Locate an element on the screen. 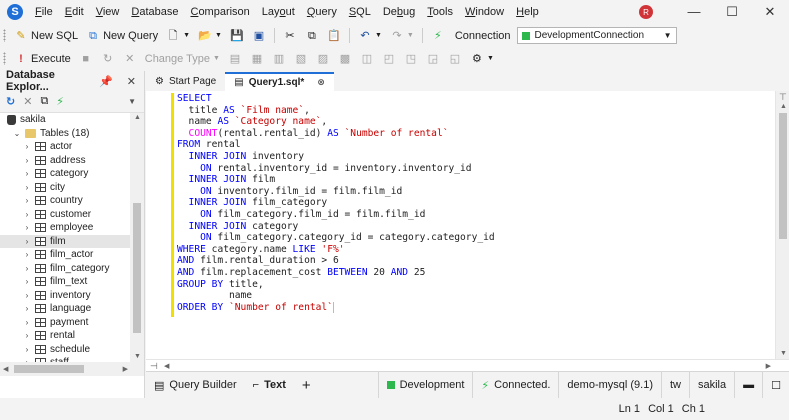  tree-item-film-actor: › film_actor is located at coordinates (72, 255).